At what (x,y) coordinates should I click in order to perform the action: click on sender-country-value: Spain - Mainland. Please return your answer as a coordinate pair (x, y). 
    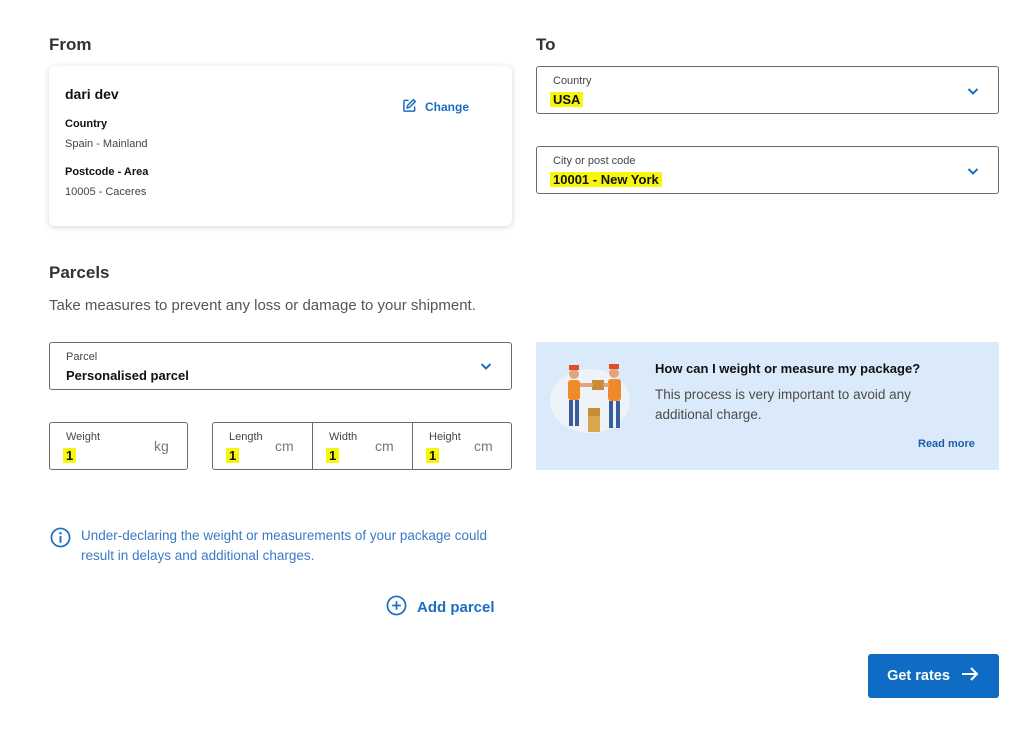
    Looking at the image, I should click on (106, 144).